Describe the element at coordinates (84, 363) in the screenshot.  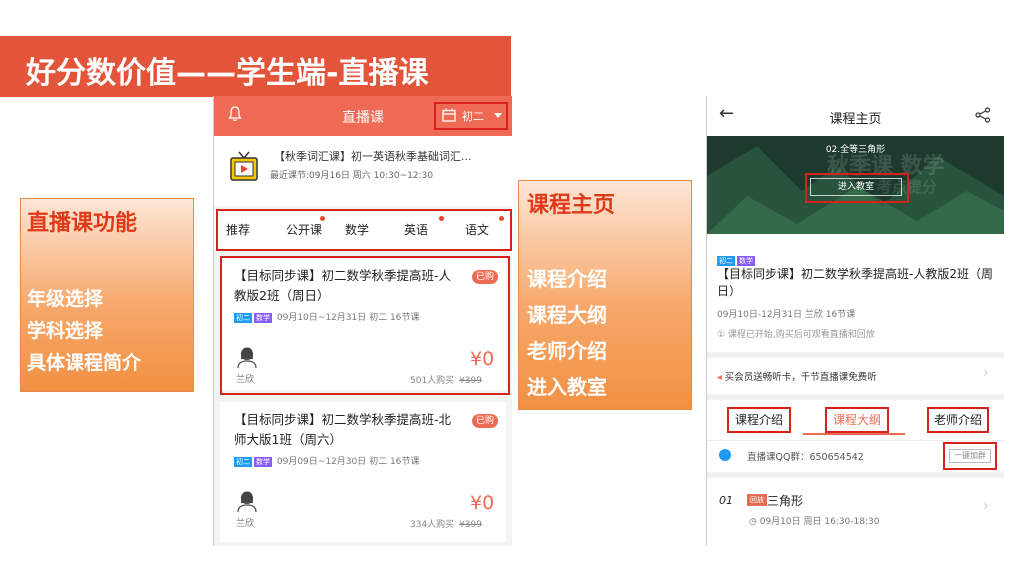
I see `callout-line: 具体课程简介` at that location.